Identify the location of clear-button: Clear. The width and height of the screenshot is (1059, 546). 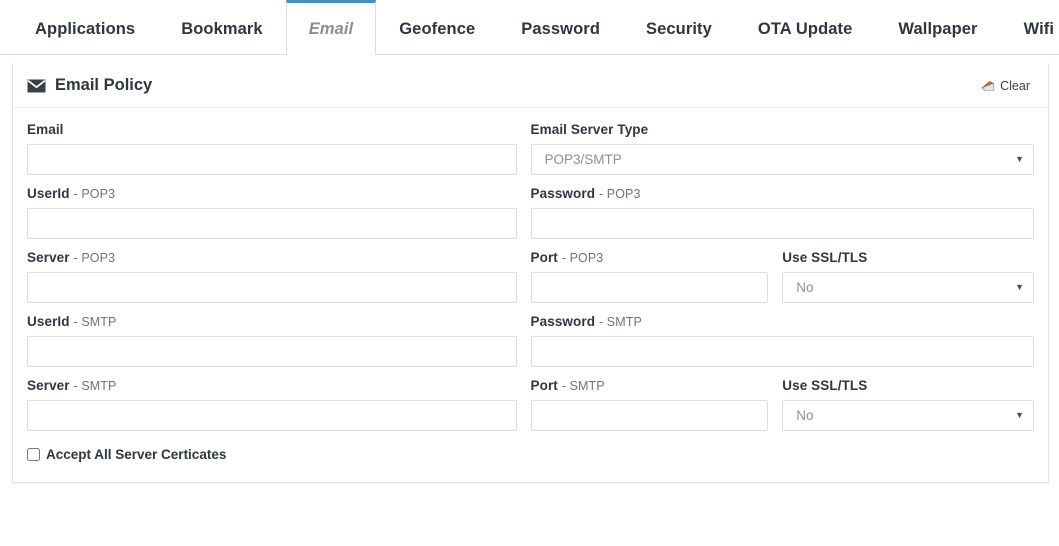
(1005, 86).